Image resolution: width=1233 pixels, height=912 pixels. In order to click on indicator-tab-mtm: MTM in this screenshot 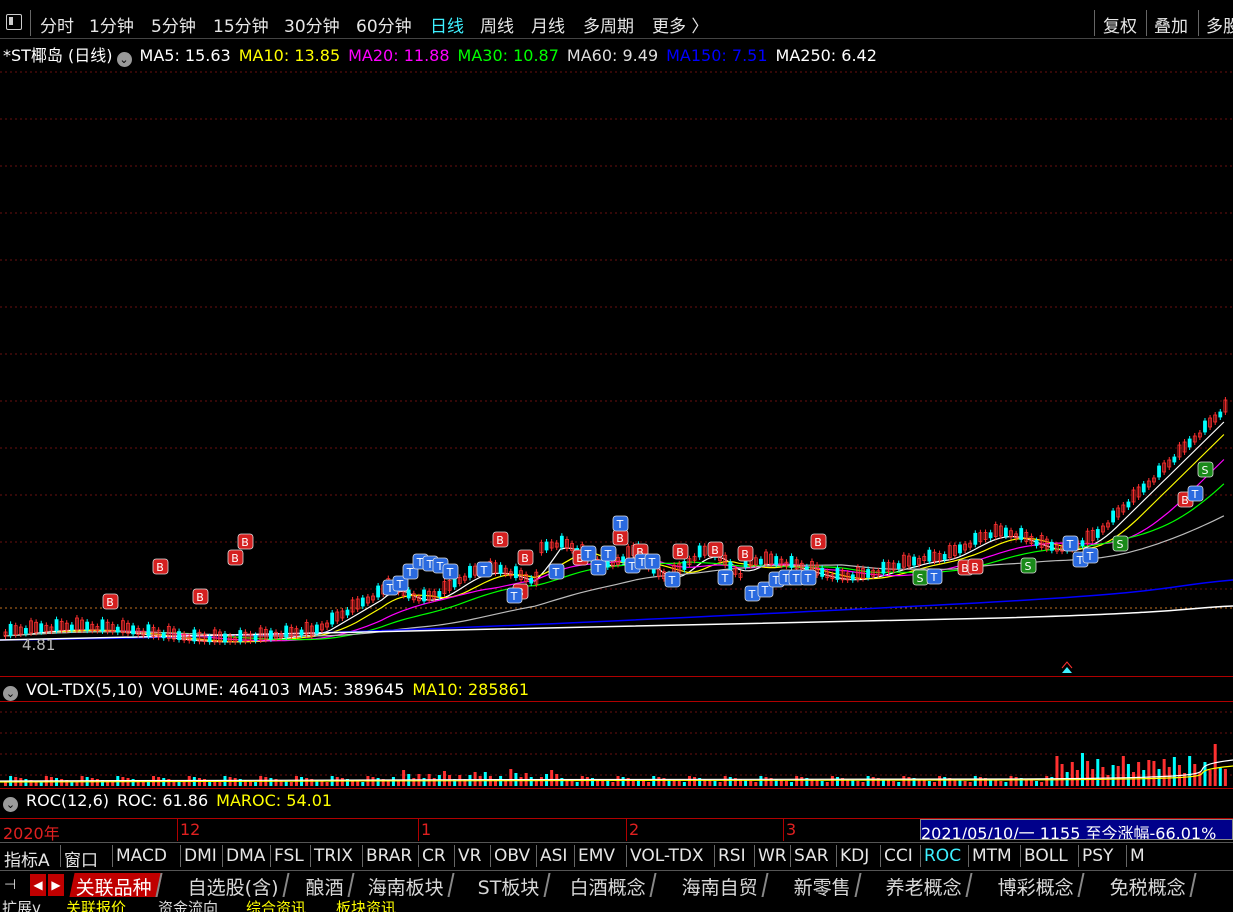, I will do `click(992, 856)`.